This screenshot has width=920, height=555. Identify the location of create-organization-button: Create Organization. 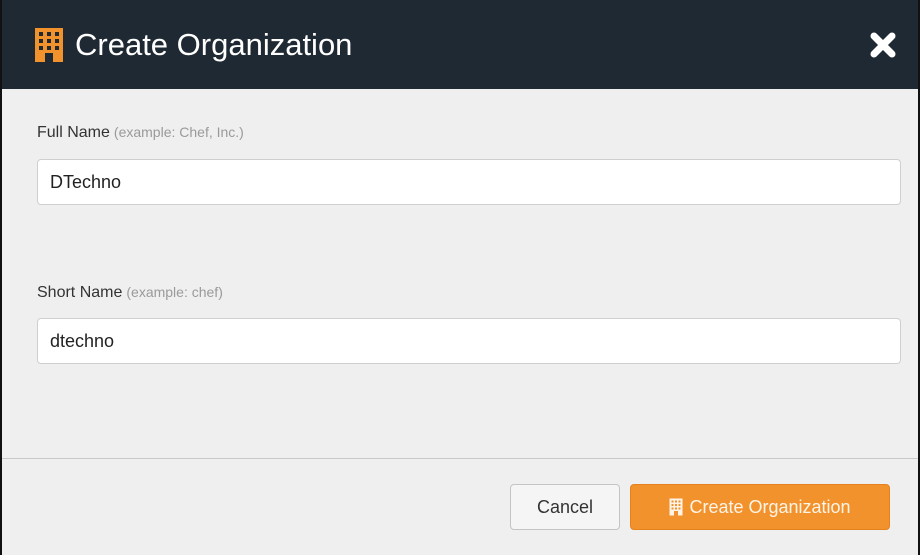
(760, 507).